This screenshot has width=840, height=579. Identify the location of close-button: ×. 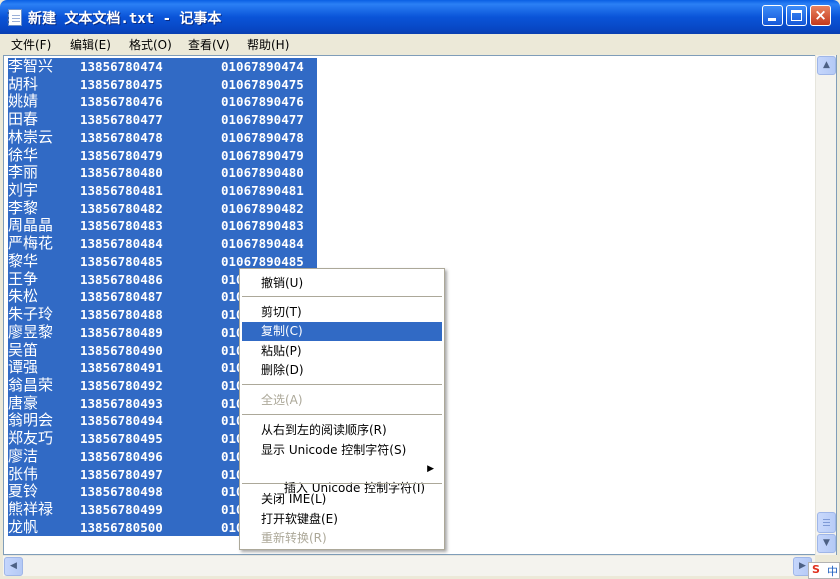
(820, 15).